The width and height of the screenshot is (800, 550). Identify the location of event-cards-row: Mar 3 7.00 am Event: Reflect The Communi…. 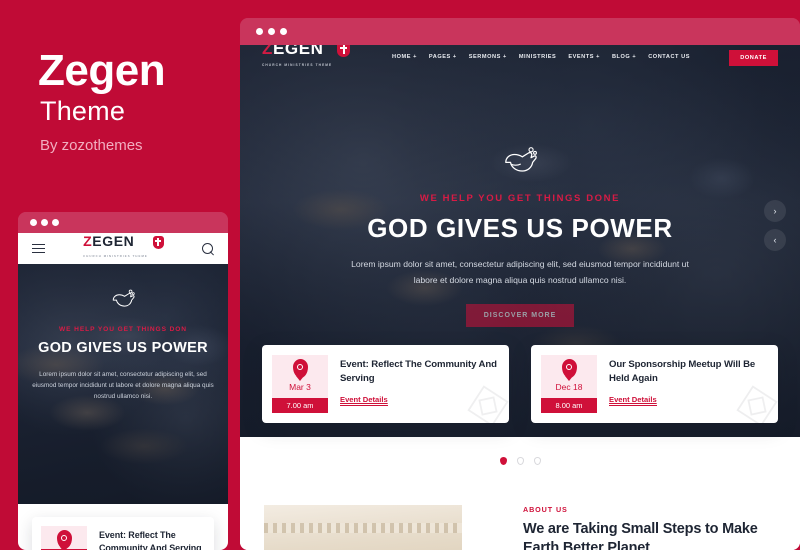
(520, 384).